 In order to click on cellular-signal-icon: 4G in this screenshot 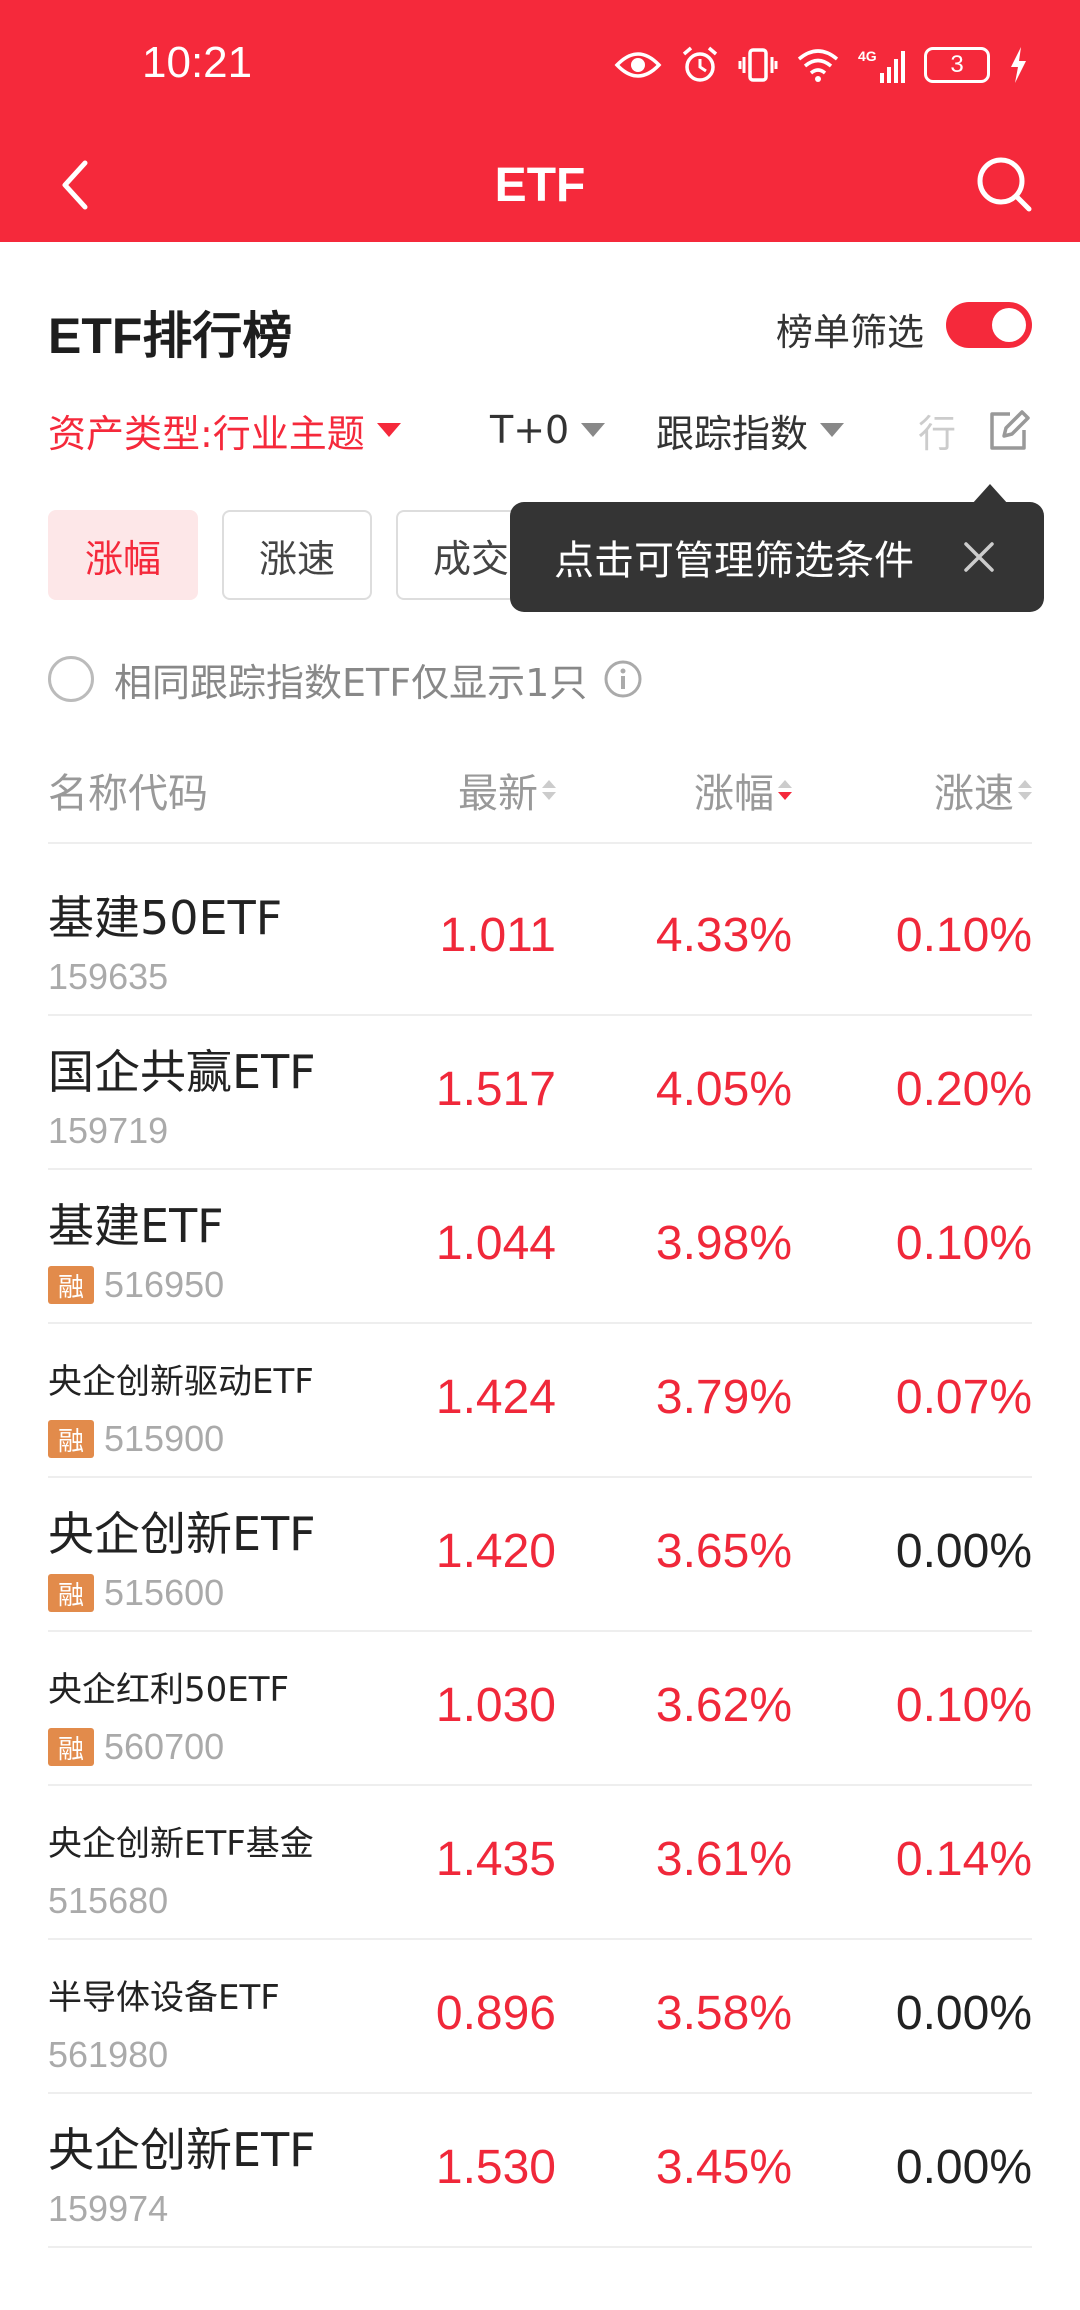, I will do `click(882, 65)`.